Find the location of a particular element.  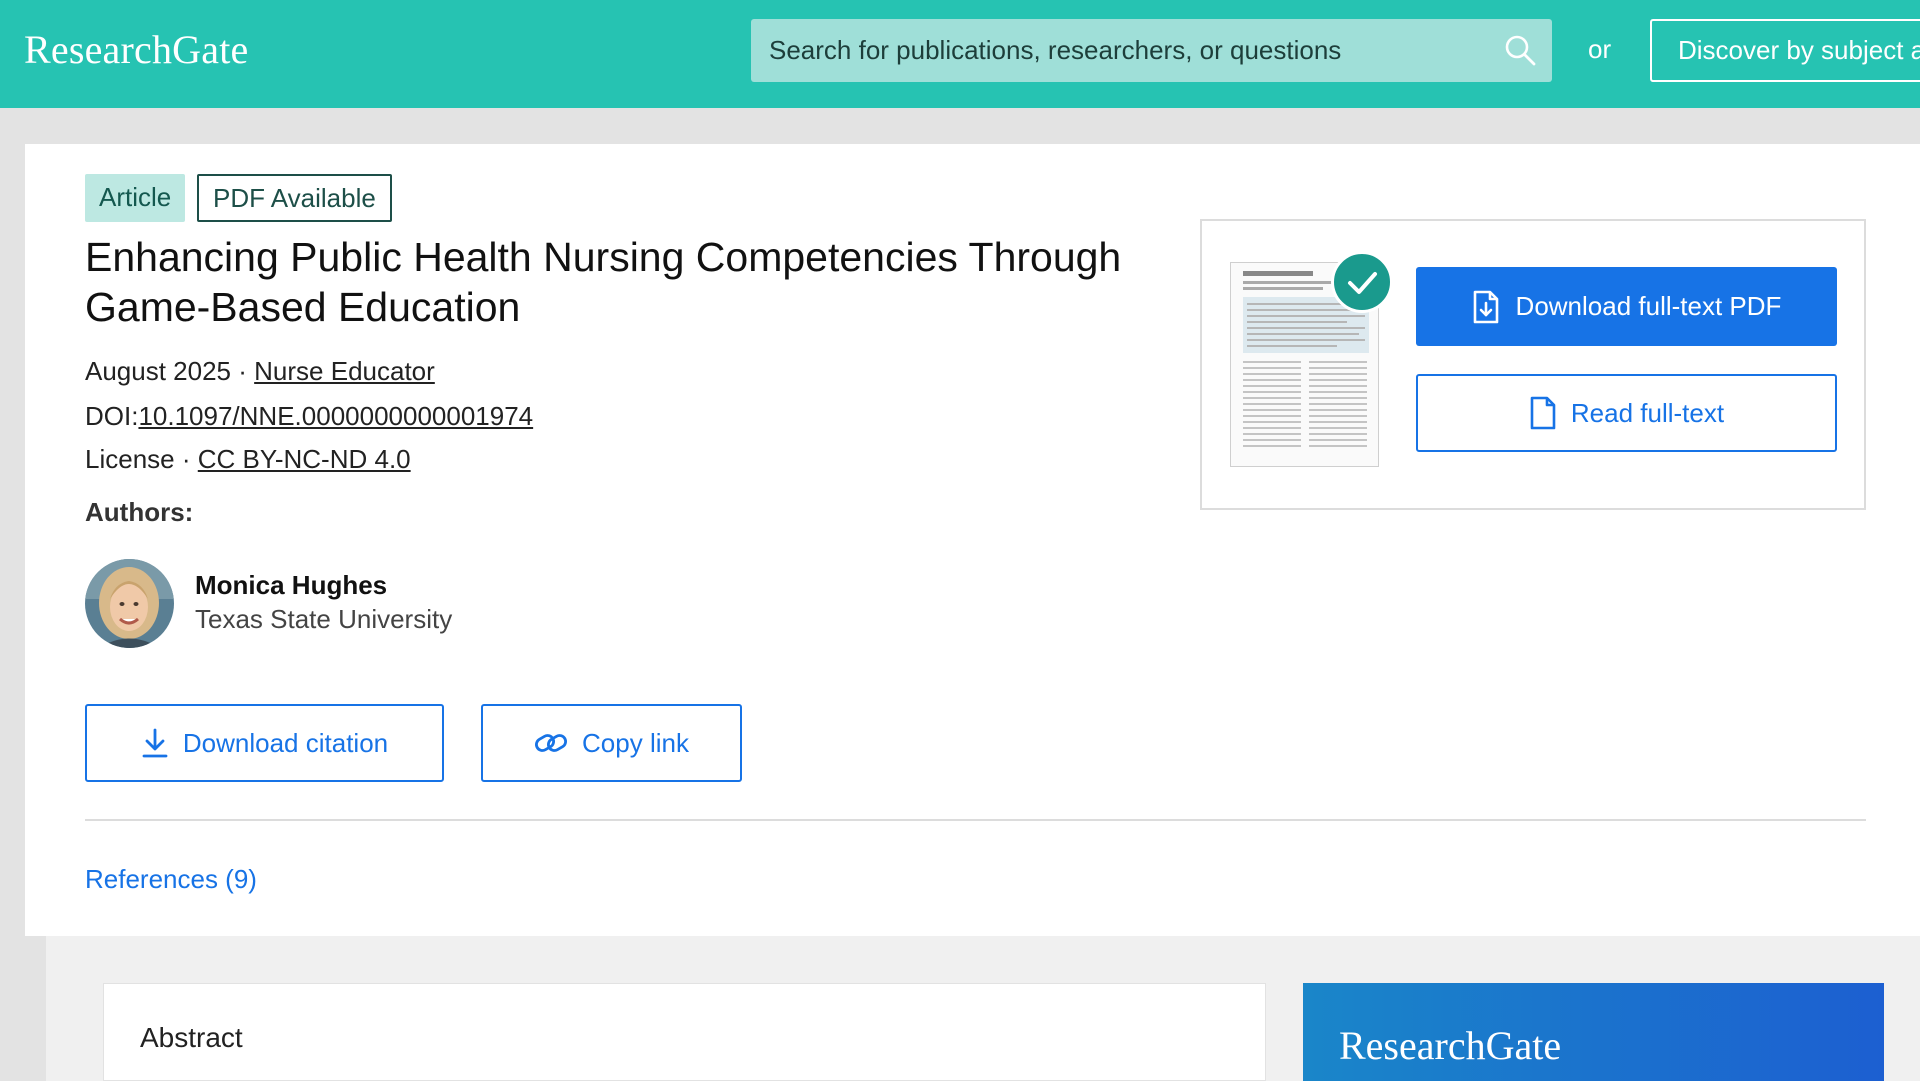

researchgate-logo: ResearchGate is located at coordinates (136, 49).